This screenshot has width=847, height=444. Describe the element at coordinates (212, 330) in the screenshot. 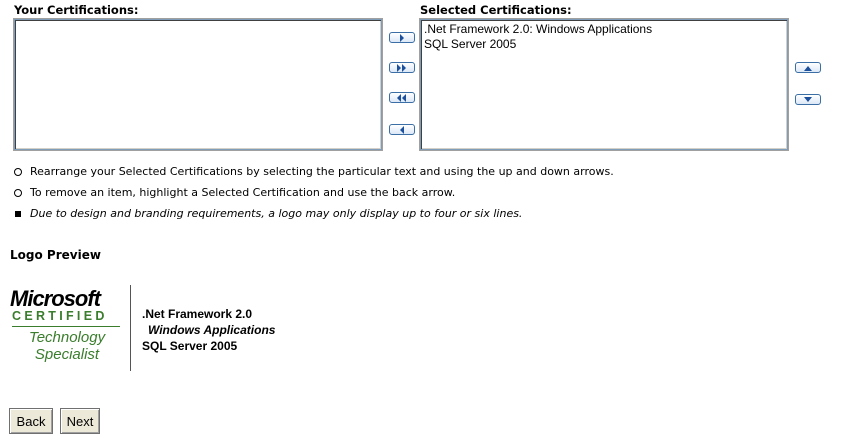

I see `logo-line: Windows Applications` at that location.